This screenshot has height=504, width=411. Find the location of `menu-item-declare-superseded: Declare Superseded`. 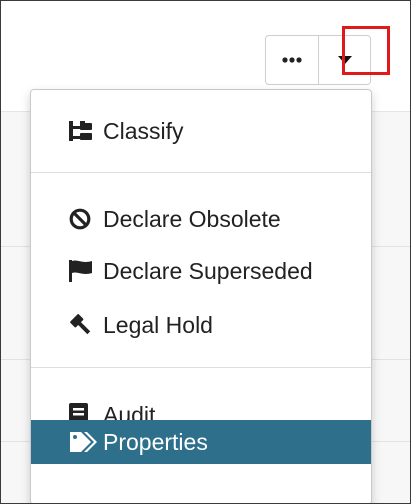

menu-item-declare-superseded: Declare Superseded is located at coordinates (201, 271).